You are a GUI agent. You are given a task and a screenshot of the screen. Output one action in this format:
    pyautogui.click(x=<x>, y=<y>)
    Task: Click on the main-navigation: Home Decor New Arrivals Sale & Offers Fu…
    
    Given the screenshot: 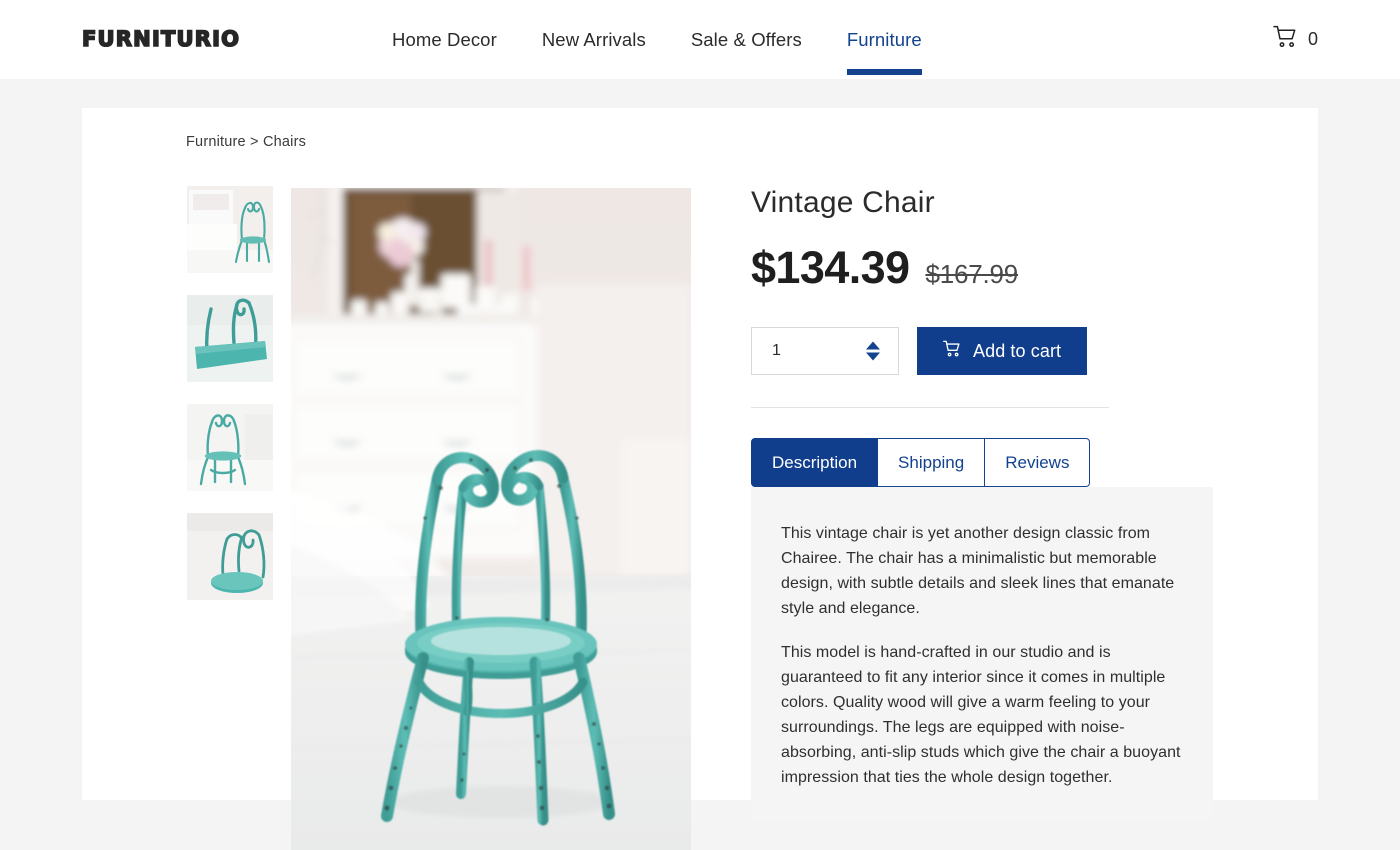 What is the action you would take?
    pyautogui.click(x=657, y=39)
    